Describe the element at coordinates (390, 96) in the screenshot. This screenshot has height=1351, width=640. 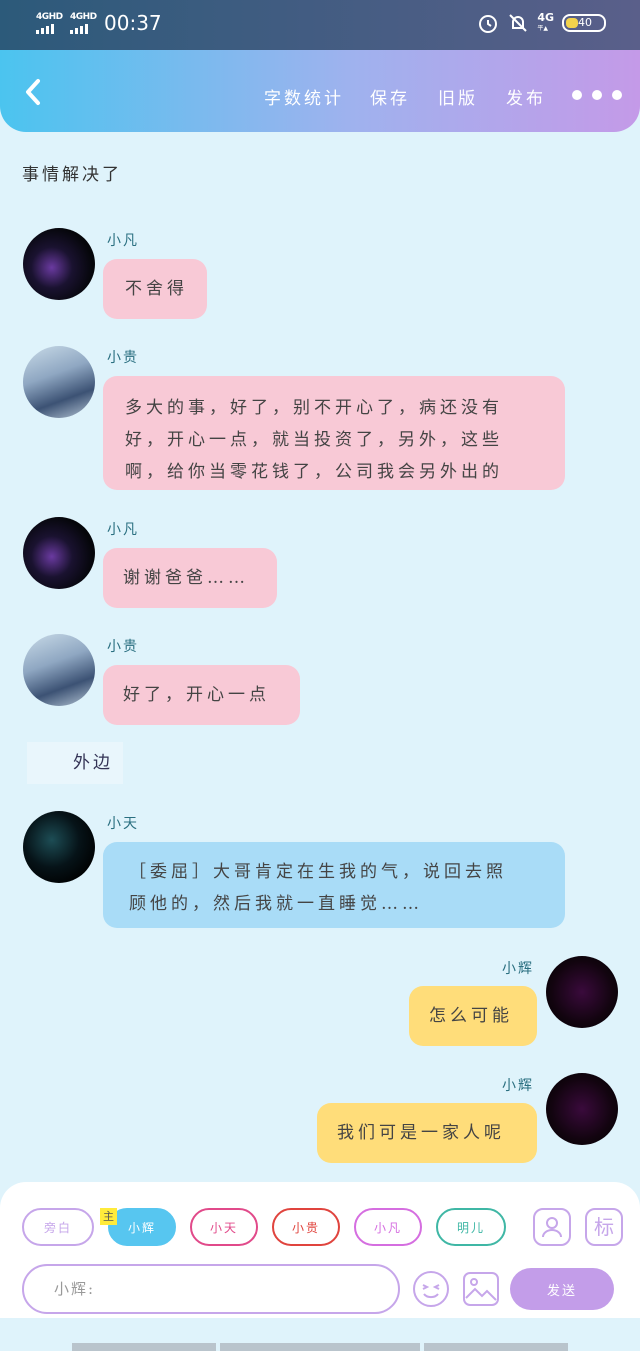
I see `save-button: 保存` at that location.